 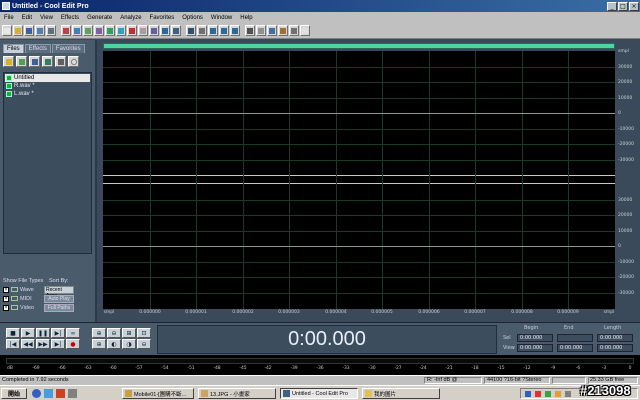 What do you see at coordinates (43, 344) in the screenshot?
I see `fast-forward-button: ▶▶` at bounding box center [43, 344].